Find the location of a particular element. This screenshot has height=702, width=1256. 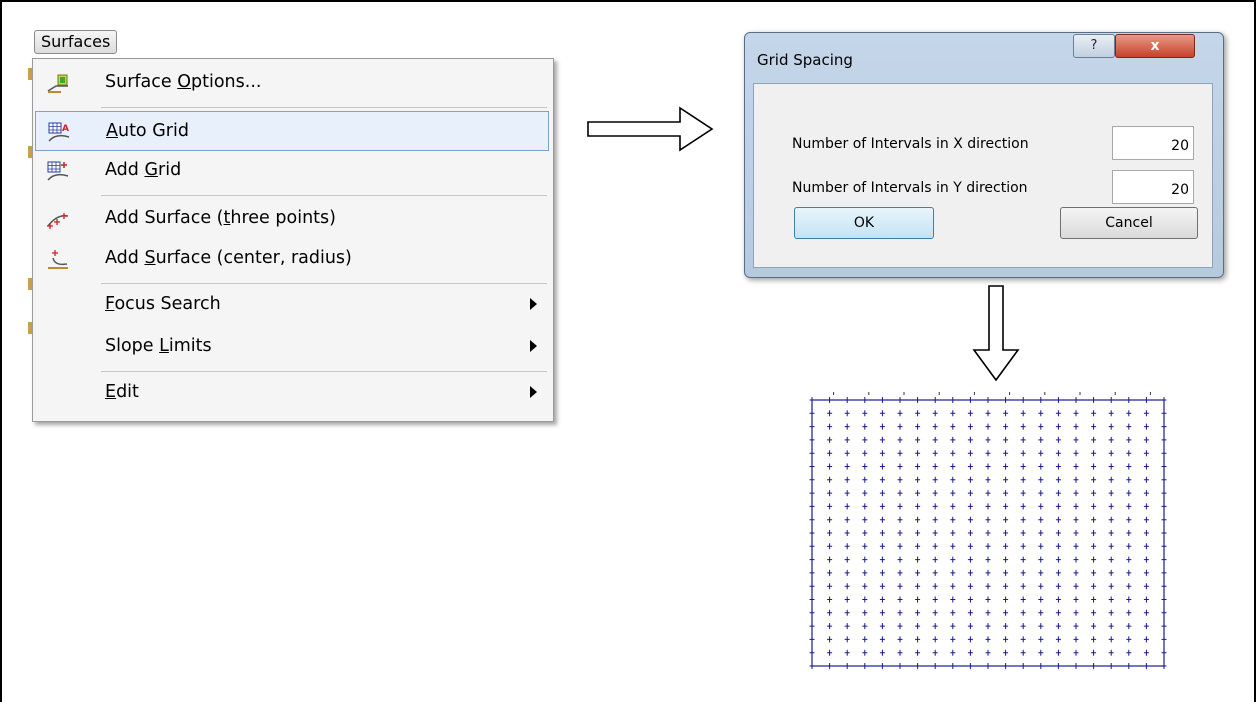

menu-item-label: Focus Search is located at coordinates (163, 304).